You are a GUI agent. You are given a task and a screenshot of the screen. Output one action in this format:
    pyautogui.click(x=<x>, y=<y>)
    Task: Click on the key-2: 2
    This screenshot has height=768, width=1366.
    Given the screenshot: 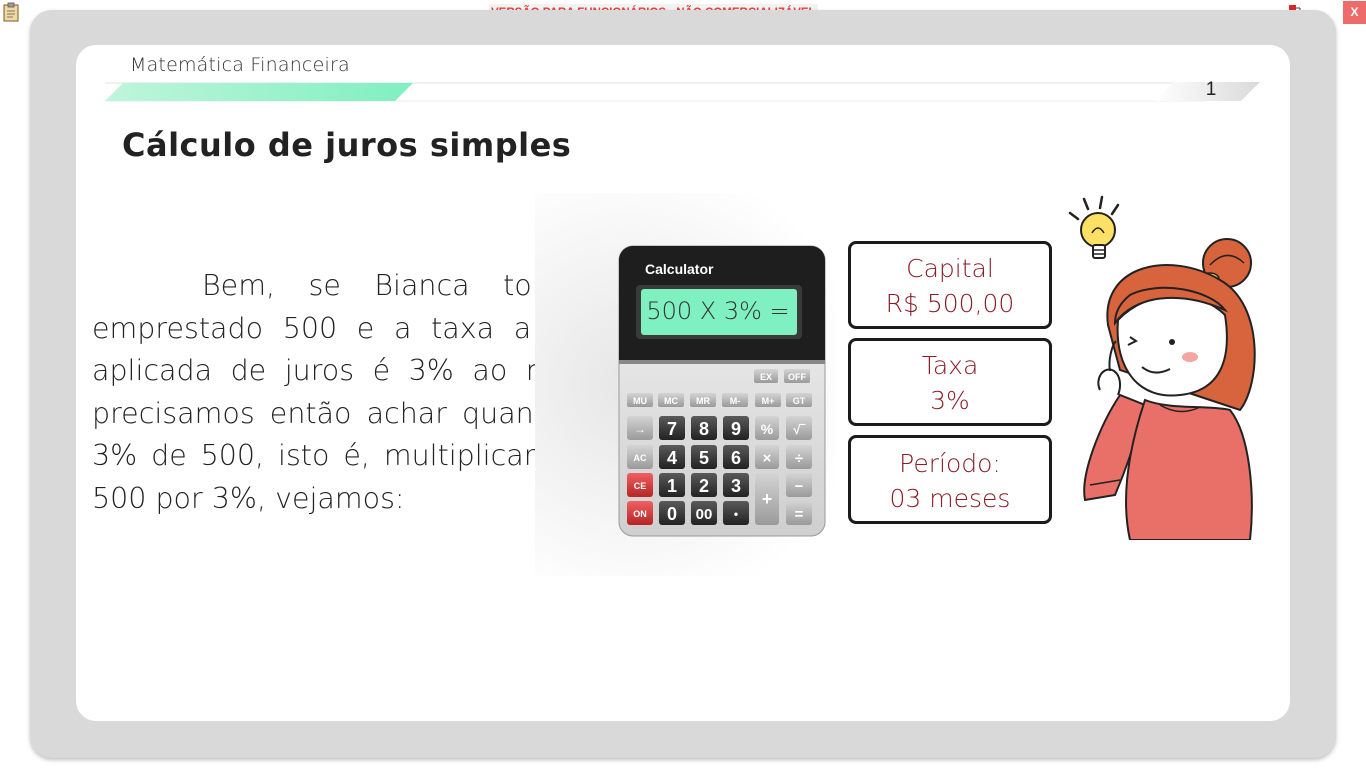 What is the action you would take?
    pyautogui.click(x=704, y=486)
    